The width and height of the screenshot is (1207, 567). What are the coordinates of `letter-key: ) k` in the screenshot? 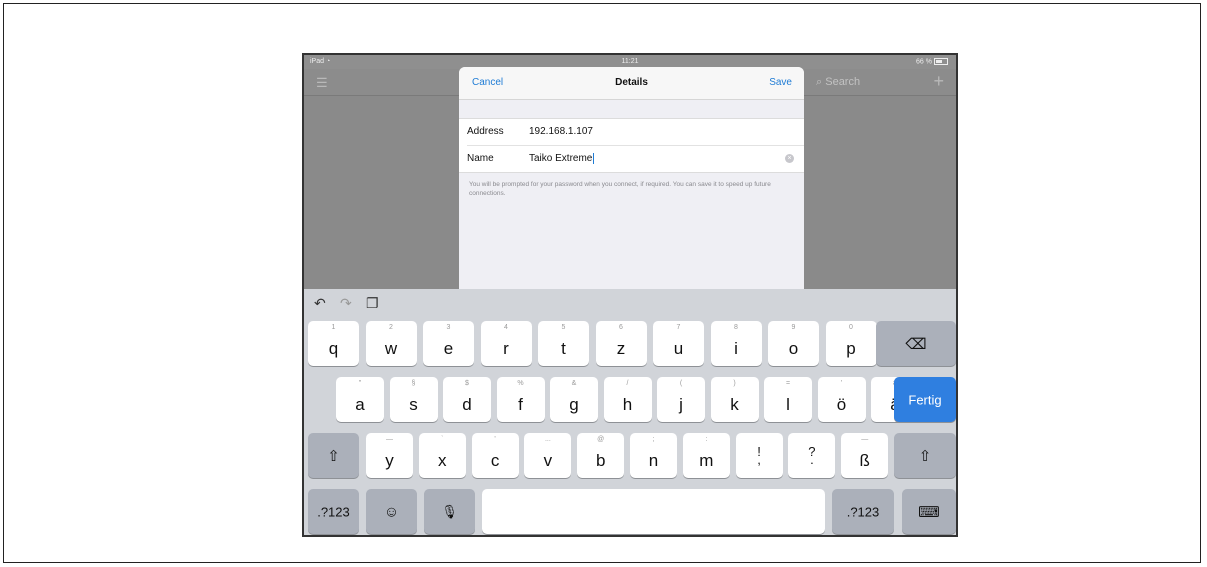 It's located at (734, 399).